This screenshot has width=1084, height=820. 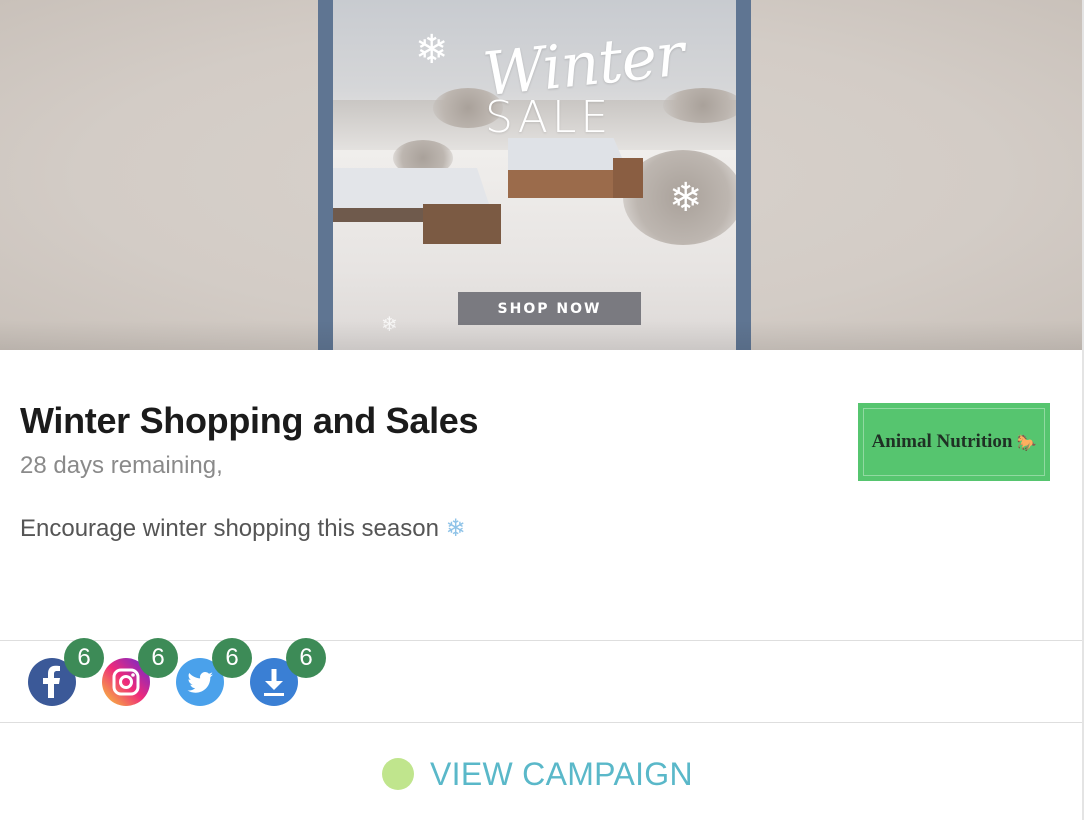 What do you see at coordinates (398, 774) in the screenshot?
I see `status-indicator` at bounding box center [398, 774].